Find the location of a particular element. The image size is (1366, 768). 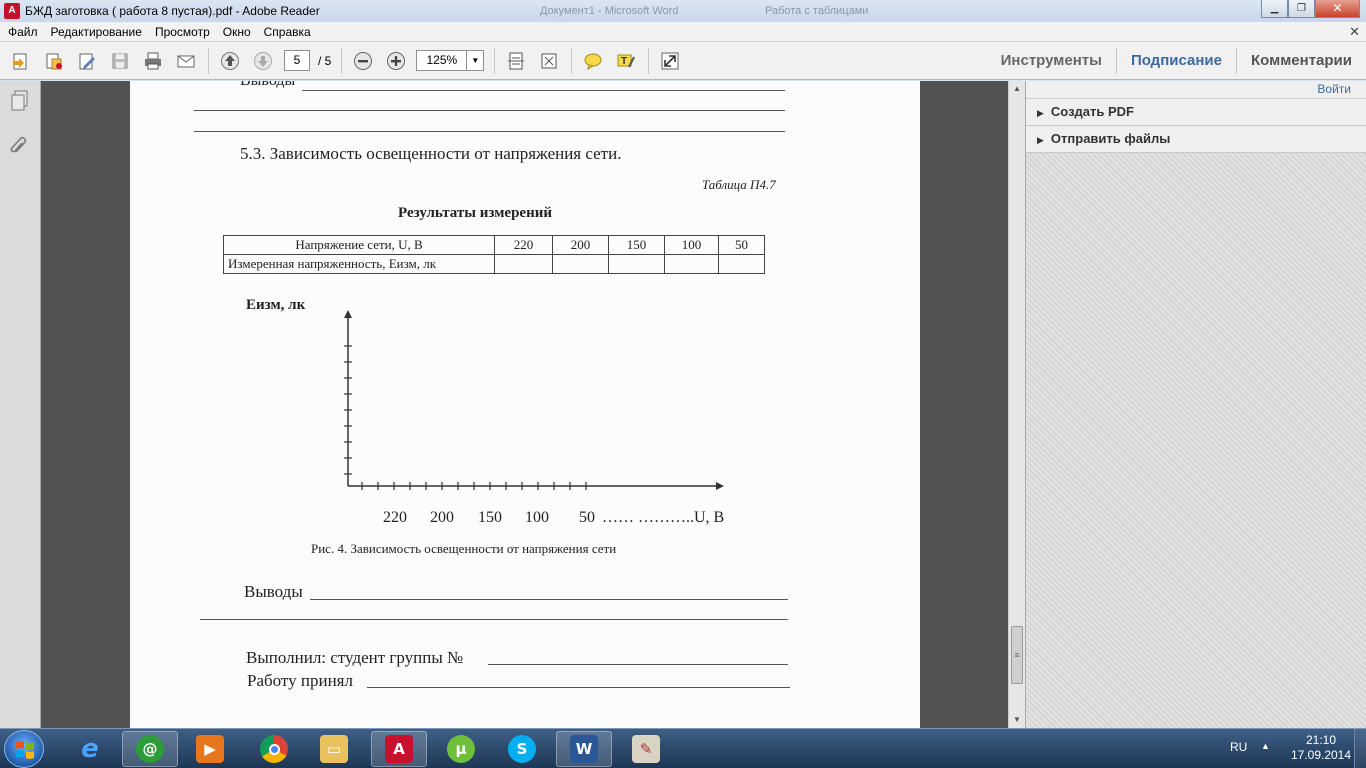

taskbar-utorrent: µ is located at coordinates (461, 749).